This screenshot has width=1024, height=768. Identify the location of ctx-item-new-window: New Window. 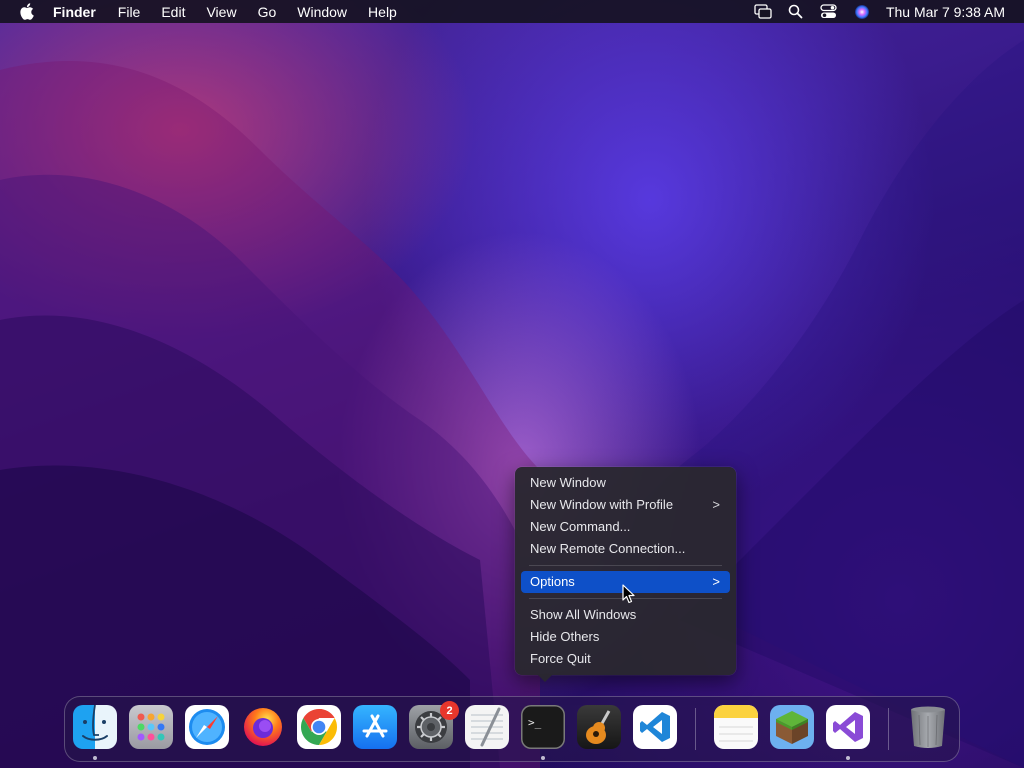
(625, 483).